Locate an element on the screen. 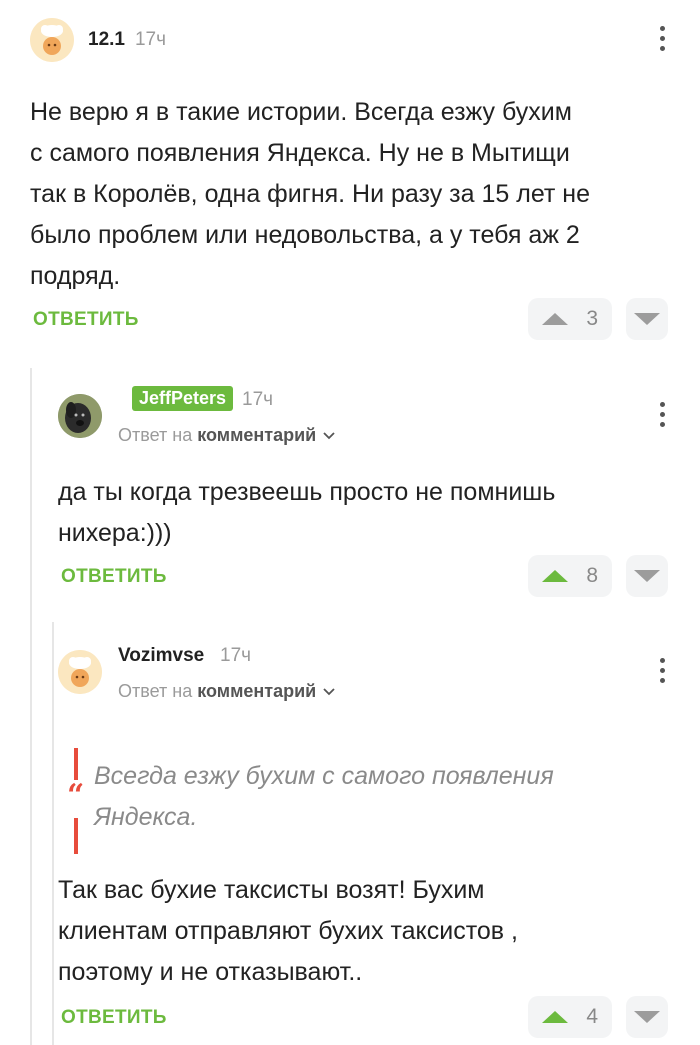 The width and height of the screenshot is (700, 1045). vote-count: 8 is located at coordinates (592, 575).